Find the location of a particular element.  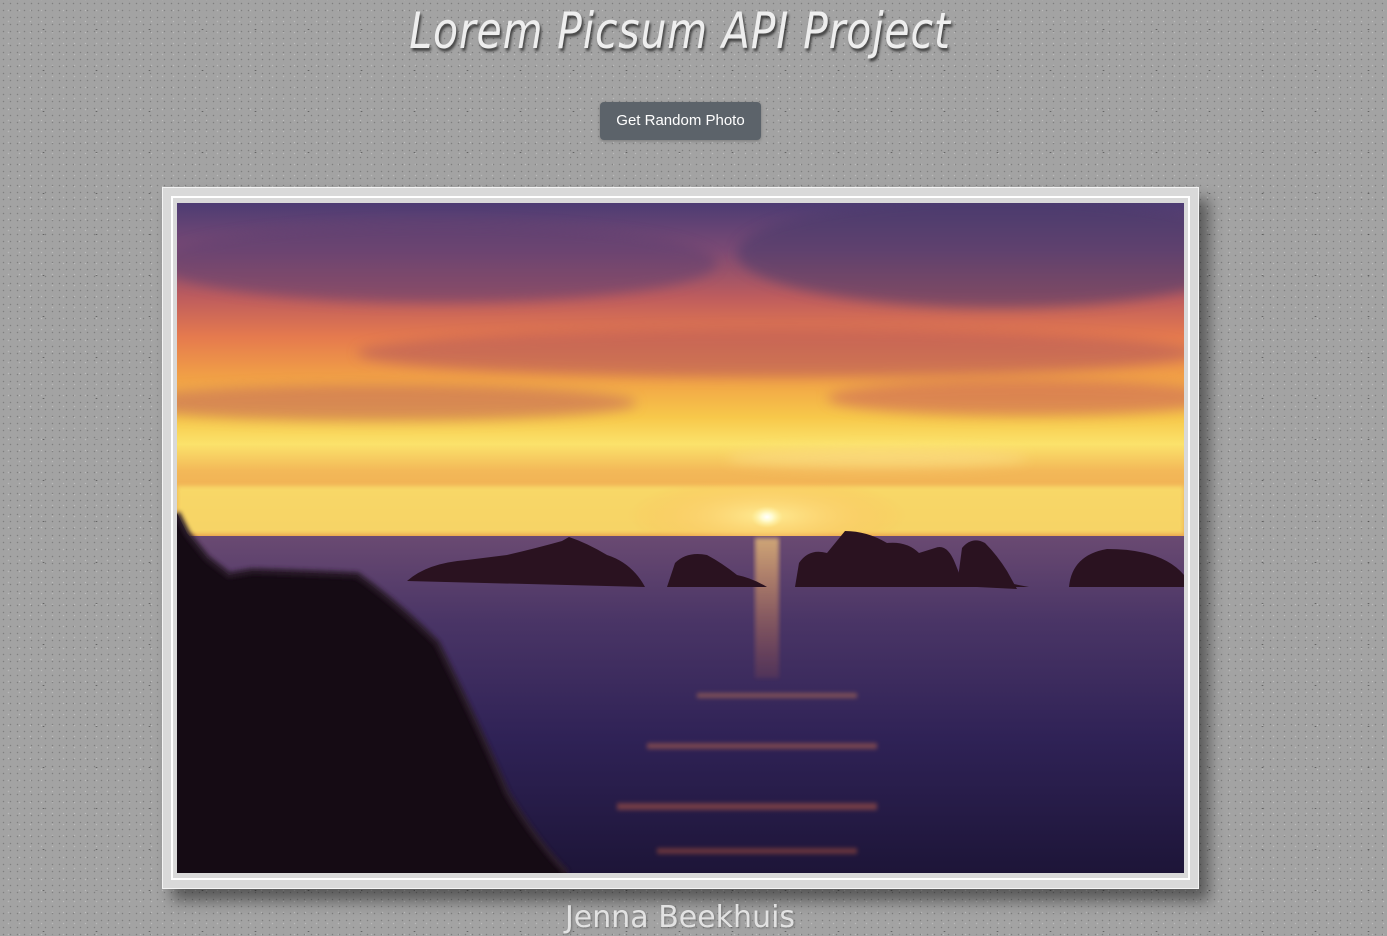

page-title: Lorem Picsum API Project is located at coordinates (680, 31).